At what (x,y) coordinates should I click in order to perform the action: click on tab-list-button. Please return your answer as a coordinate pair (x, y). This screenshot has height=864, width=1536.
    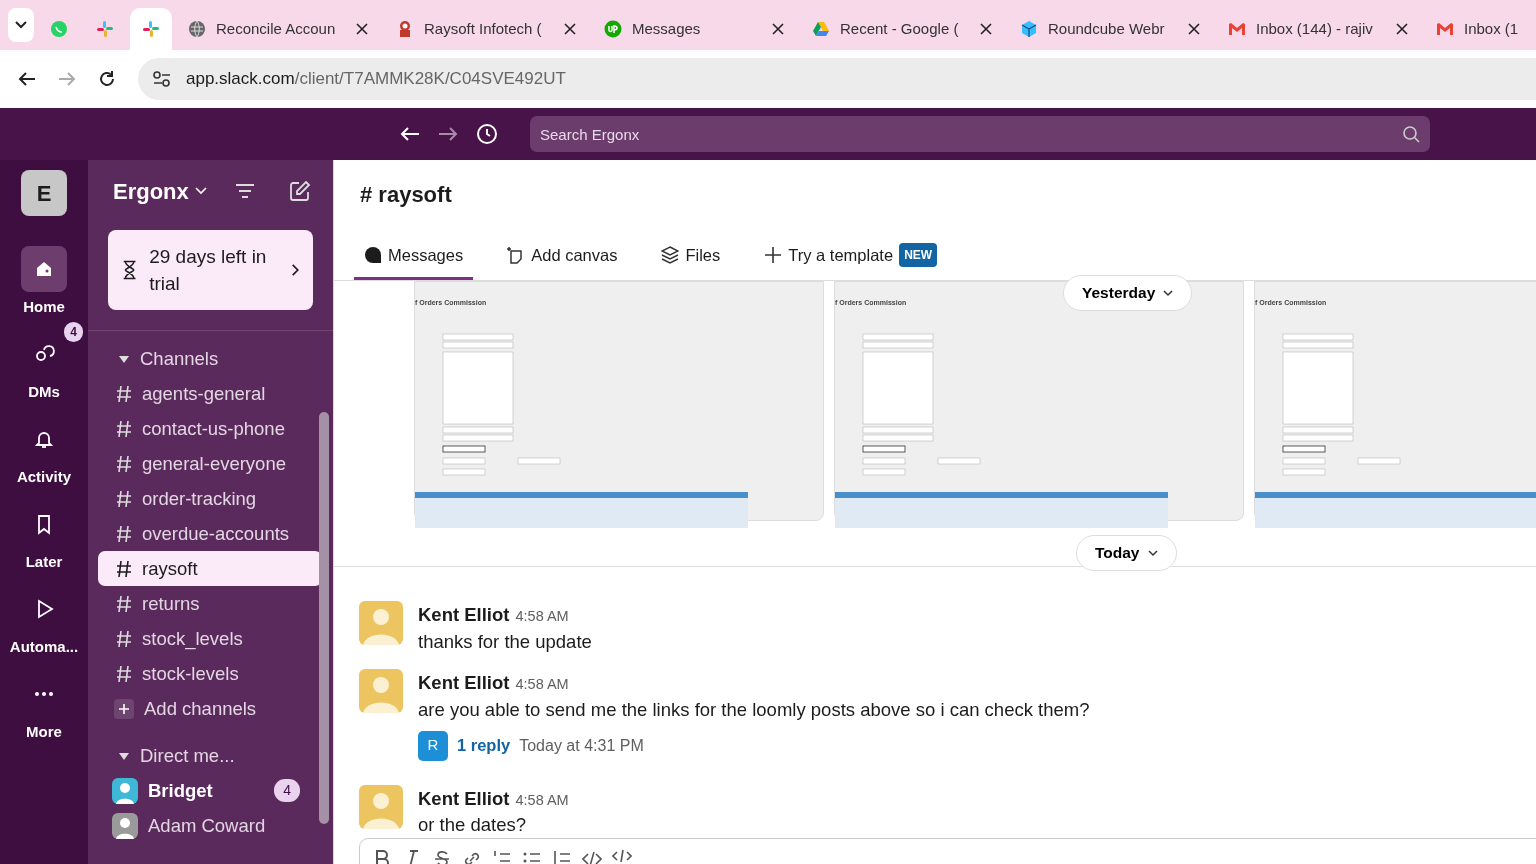
    Looking at the image, I should click on (21, 25).